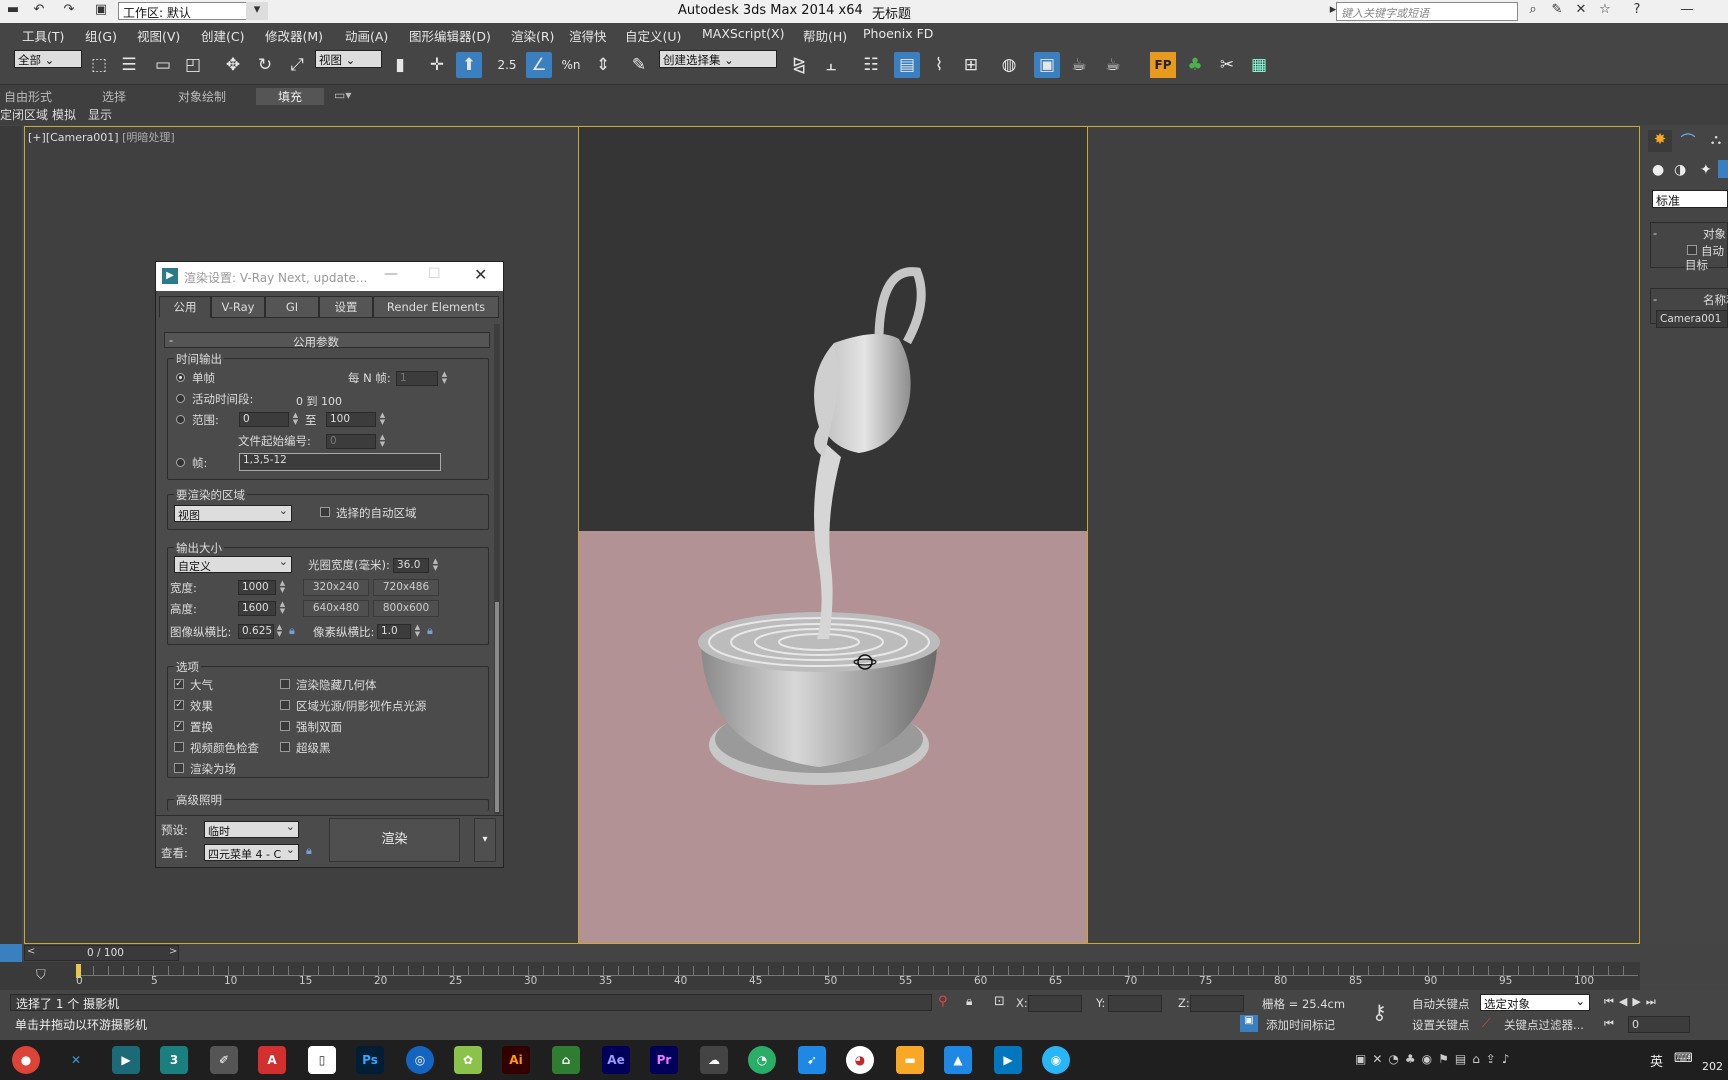 This screenshot has height=1080, width=1728. What do you see at coordinates (382, 419) in the screenshot?
I see `range-to-spinner-icon: ▲ ▼` at bounding box center [382, 419].